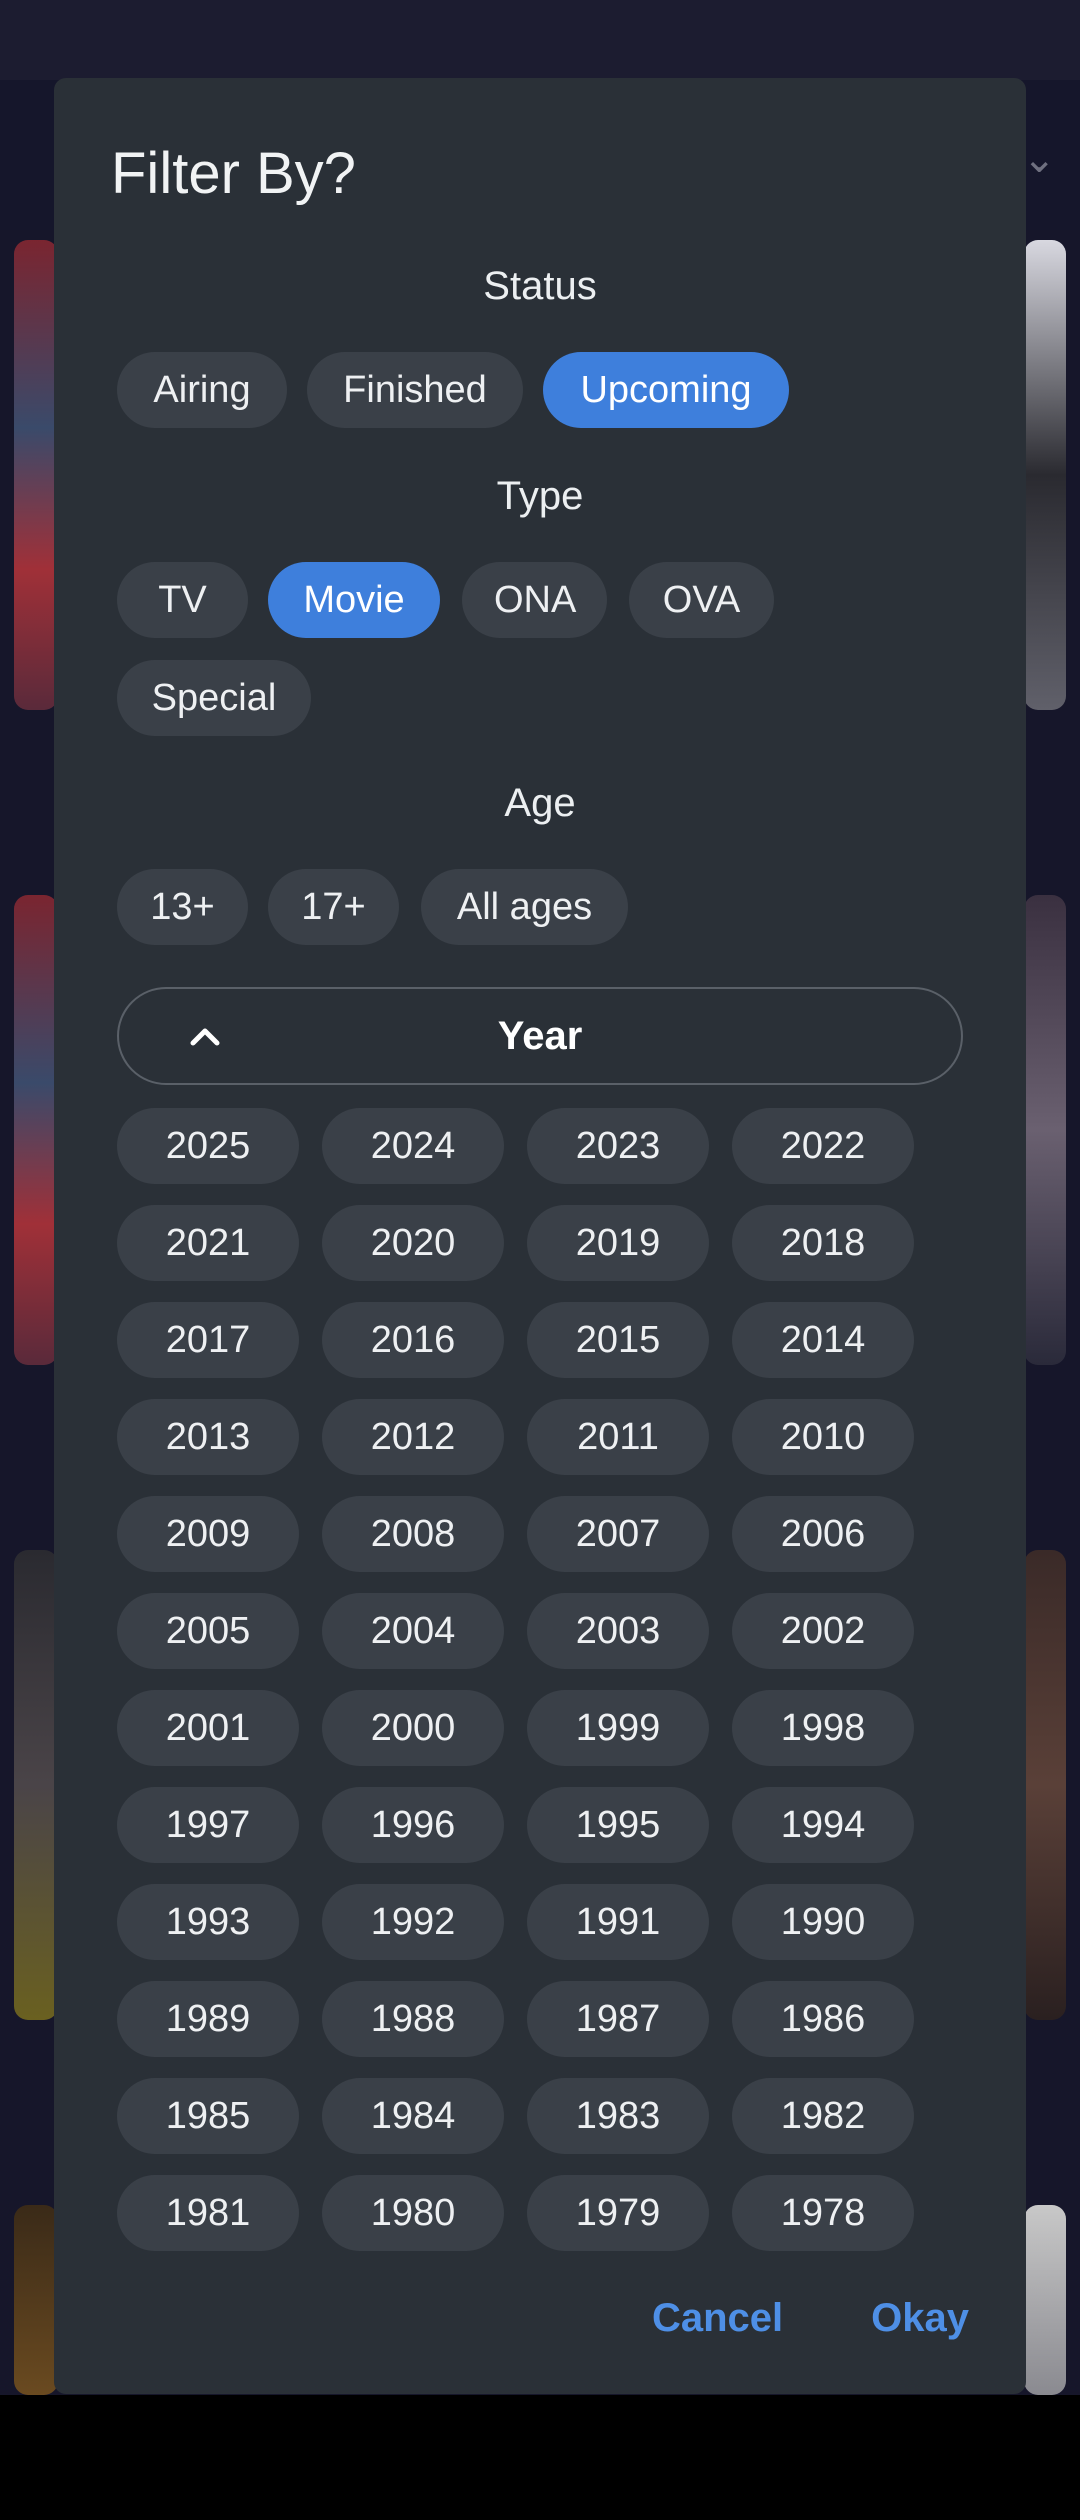  What do you see at coordinates (208, 2116) in the screenshot?
I see `year-chip: 1985` at bounding box center [208, 2116].